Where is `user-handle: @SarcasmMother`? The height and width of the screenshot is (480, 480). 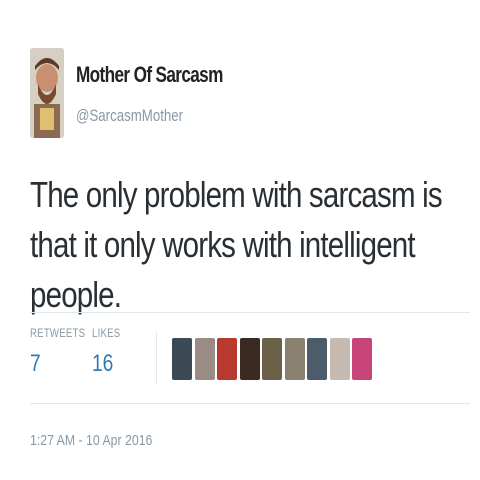
user-handle: @SarcasmMother is located at coordinates (129, 116).